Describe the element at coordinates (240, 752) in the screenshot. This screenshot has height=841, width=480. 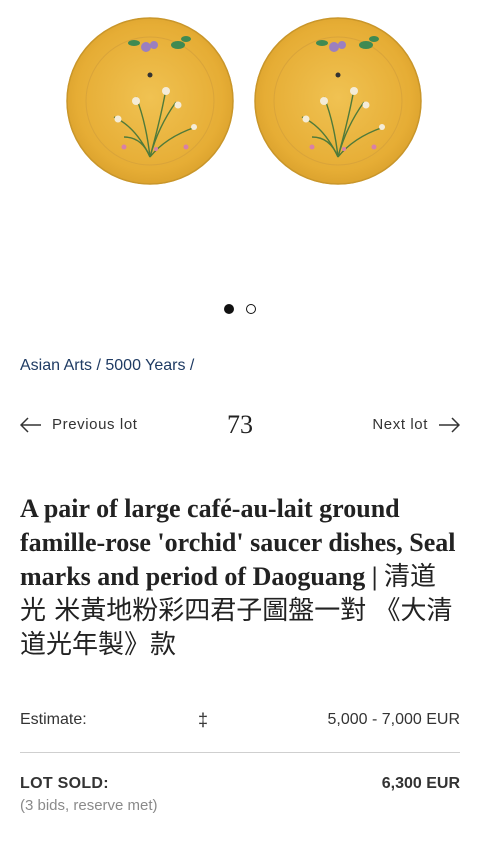
I see `divider` at that location.